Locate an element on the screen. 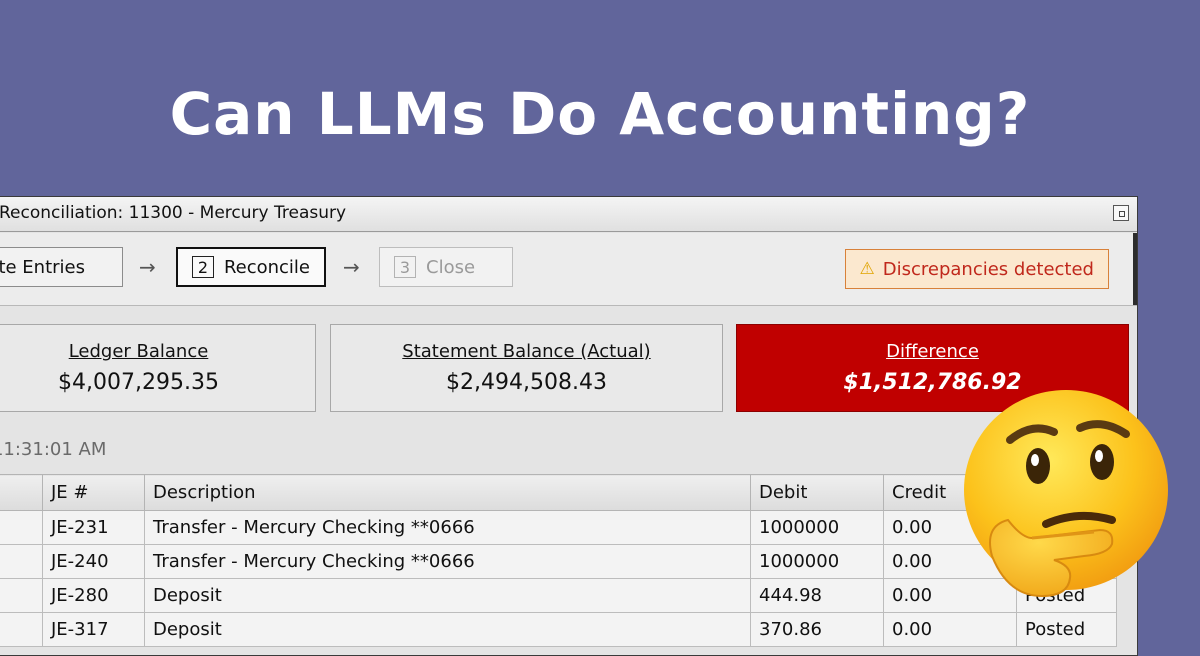 Image resolution: width=1200 pixels, height=656 pixels. column-header-debit: Debit is located at coordinates (817, 492).